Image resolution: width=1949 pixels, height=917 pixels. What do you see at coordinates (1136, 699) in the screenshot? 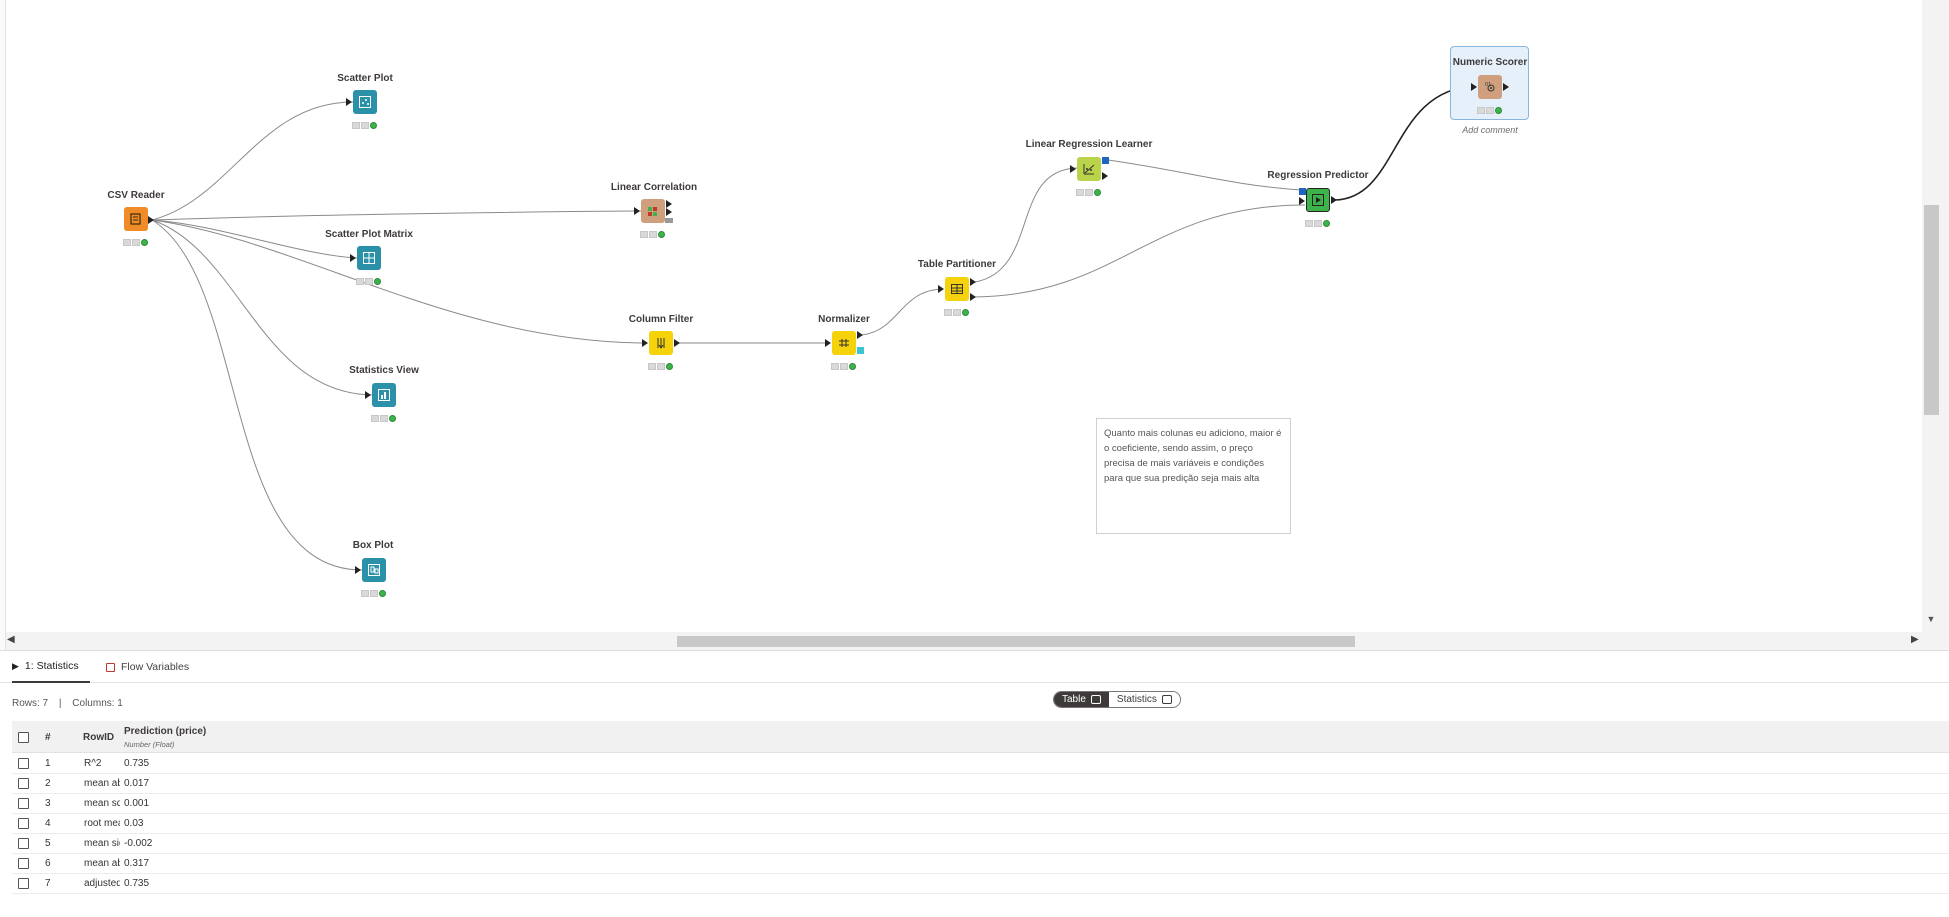
I see `toggle-statistics-label: Statistics` at bounding box center [1136, 699].